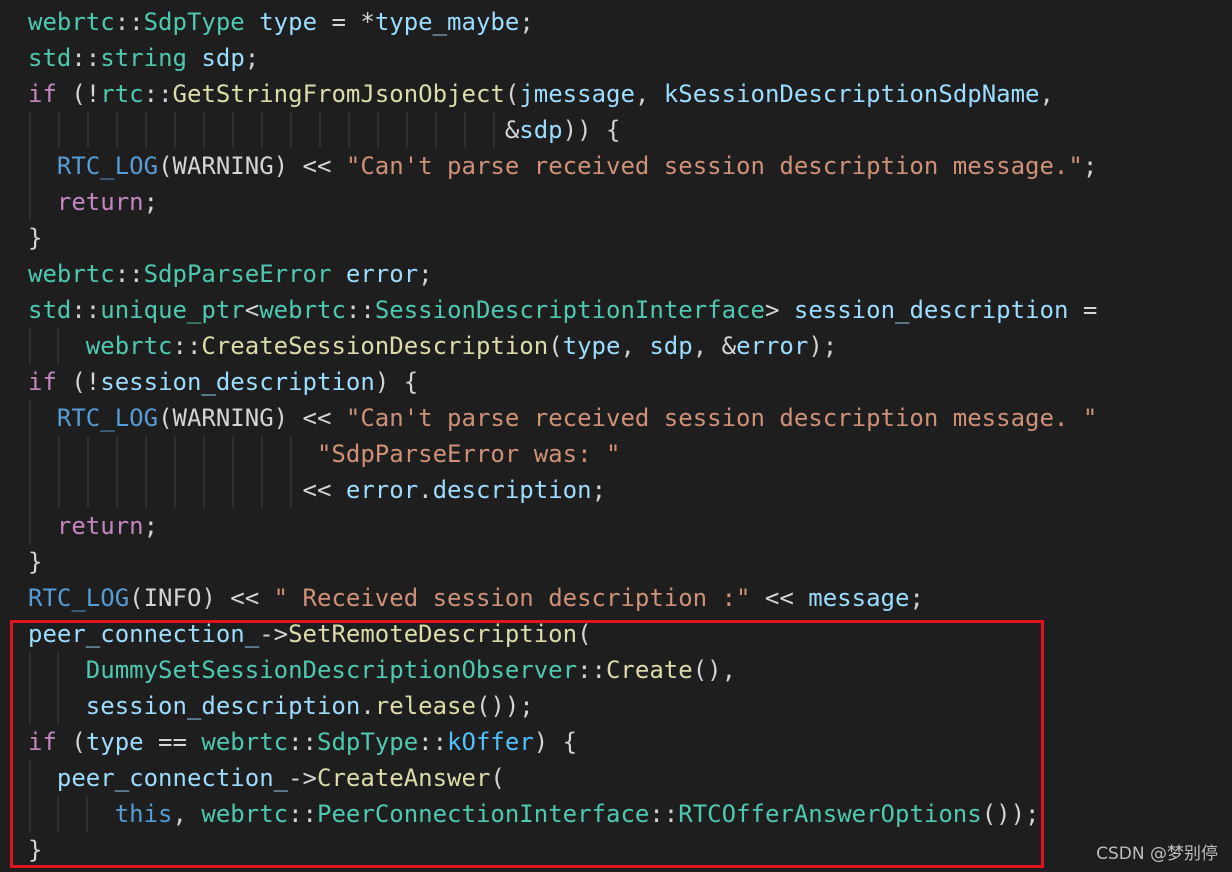 The width and height of the screenshot is (1232, 872). Describe the element at coordinates (830, 814) in the screenshot. I see `code-token: RTCOfferAnswerOptions` at that location.